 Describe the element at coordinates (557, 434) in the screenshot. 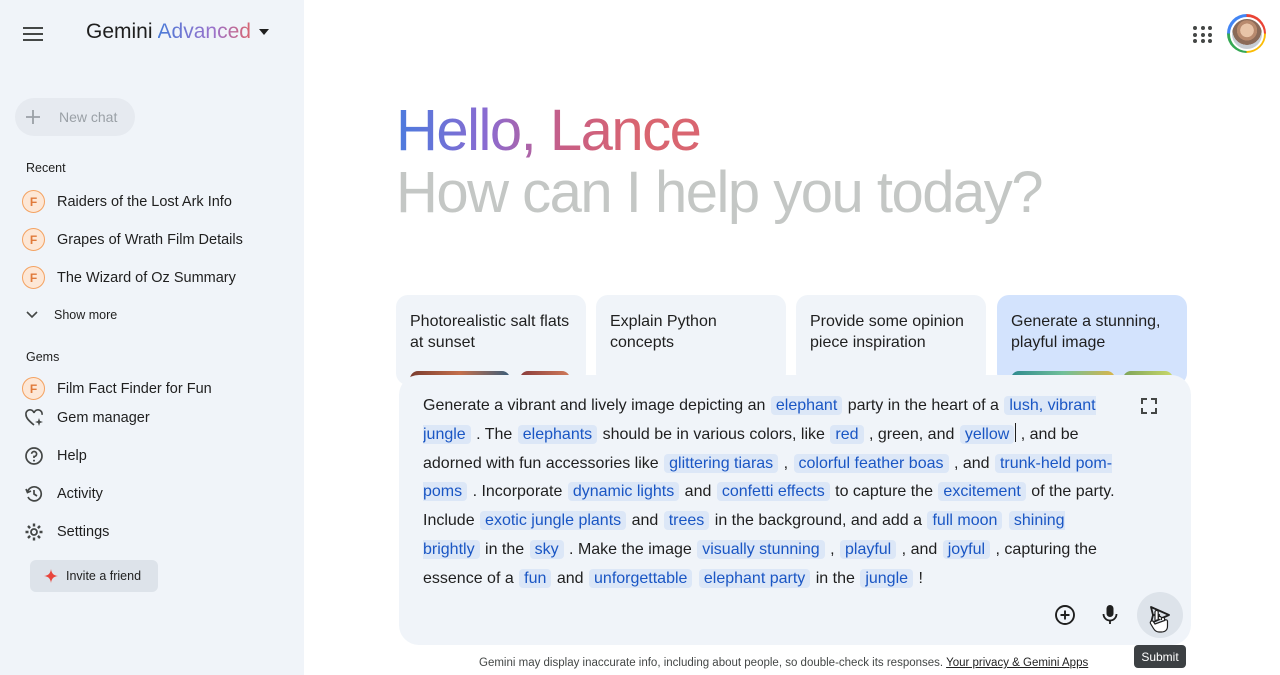

I see `prompt-chip: elephants` at that location.